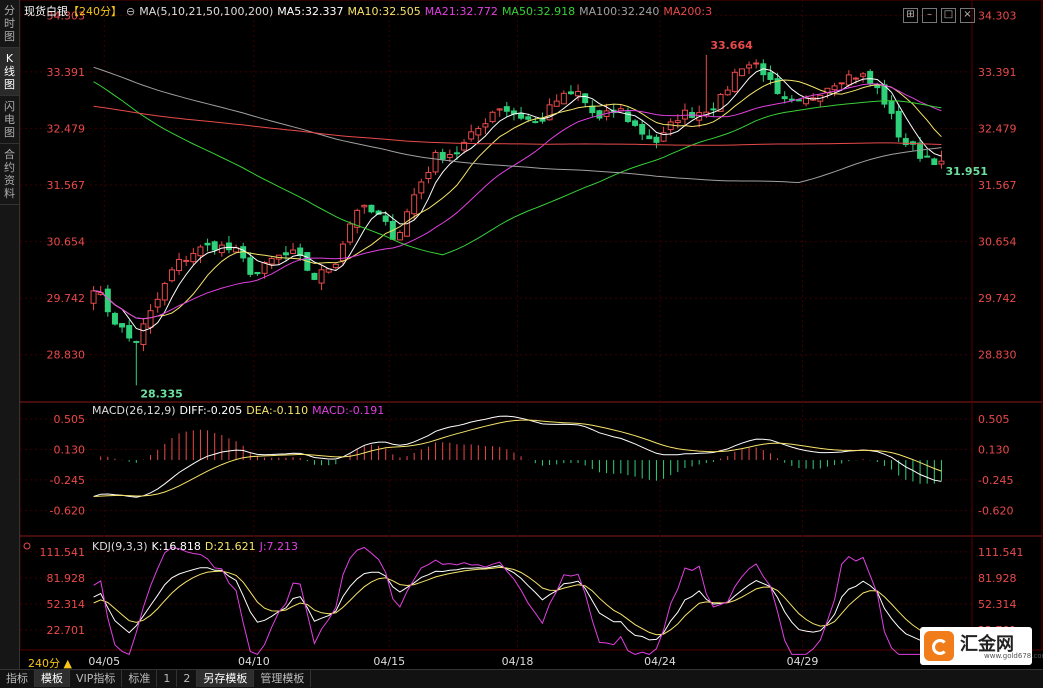 The width and height of the screenshot is (1043, 688). Describe the element at coordinates (70, 450) in the screenshot. I see `y-tick-left: 0.130` at that location.